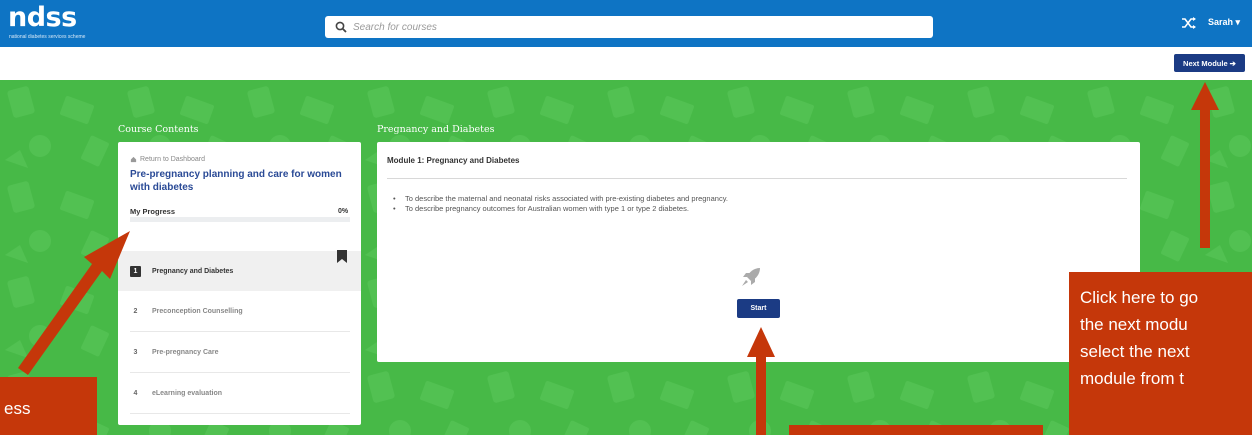  Describe the element at coordinates (343, 211) in the screenshot. I see `progress-percent: 0%` at that location.